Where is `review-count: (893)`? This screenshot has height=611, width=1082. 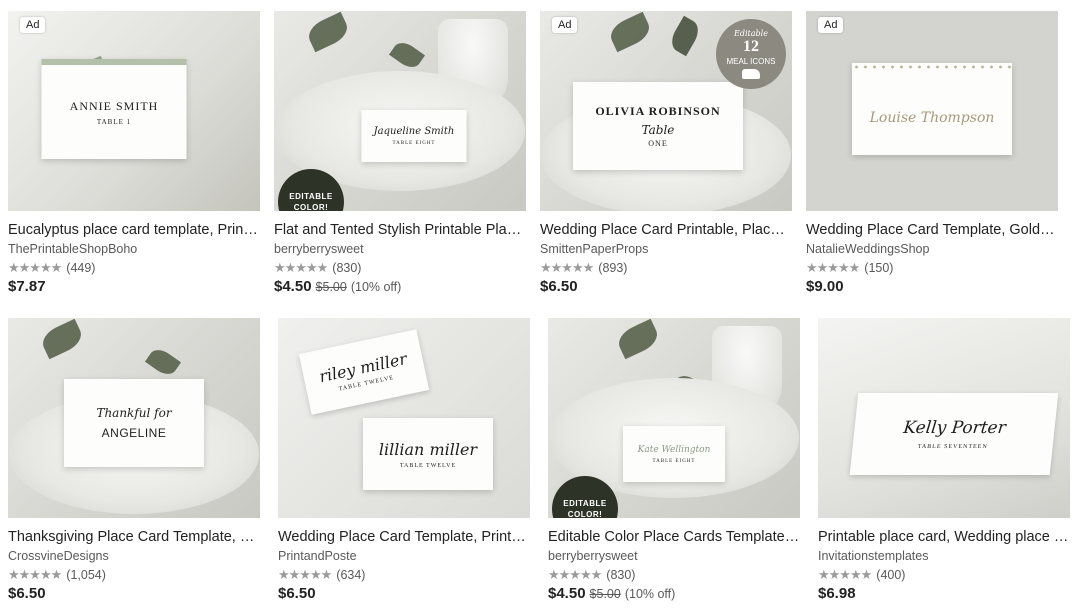 review-count: (893) is located at coordinates (613, 268).